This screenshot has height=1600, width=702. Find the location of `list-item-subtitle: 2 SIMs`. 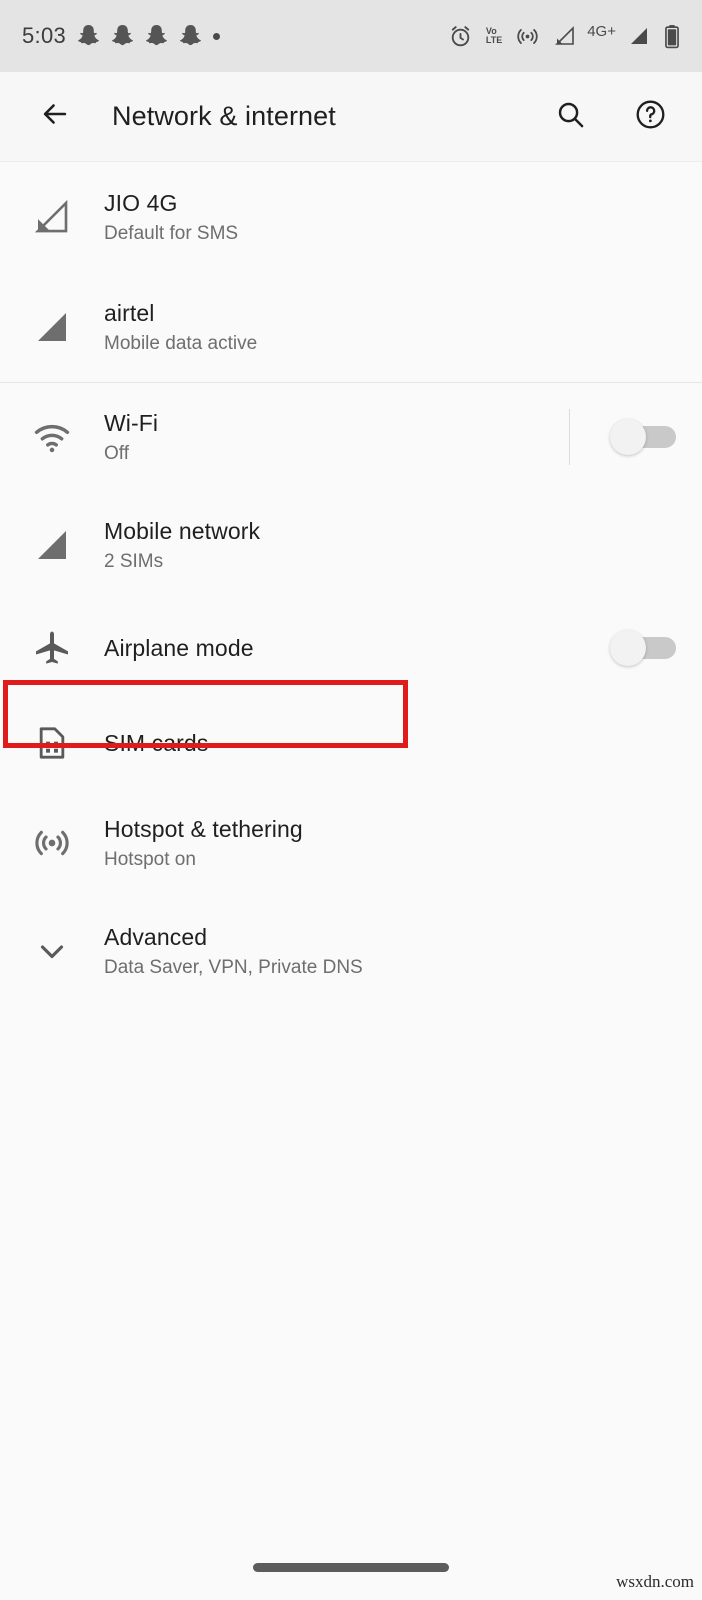

list-item-subtitle: 2 SIMs is located at coordinates (134, 561).